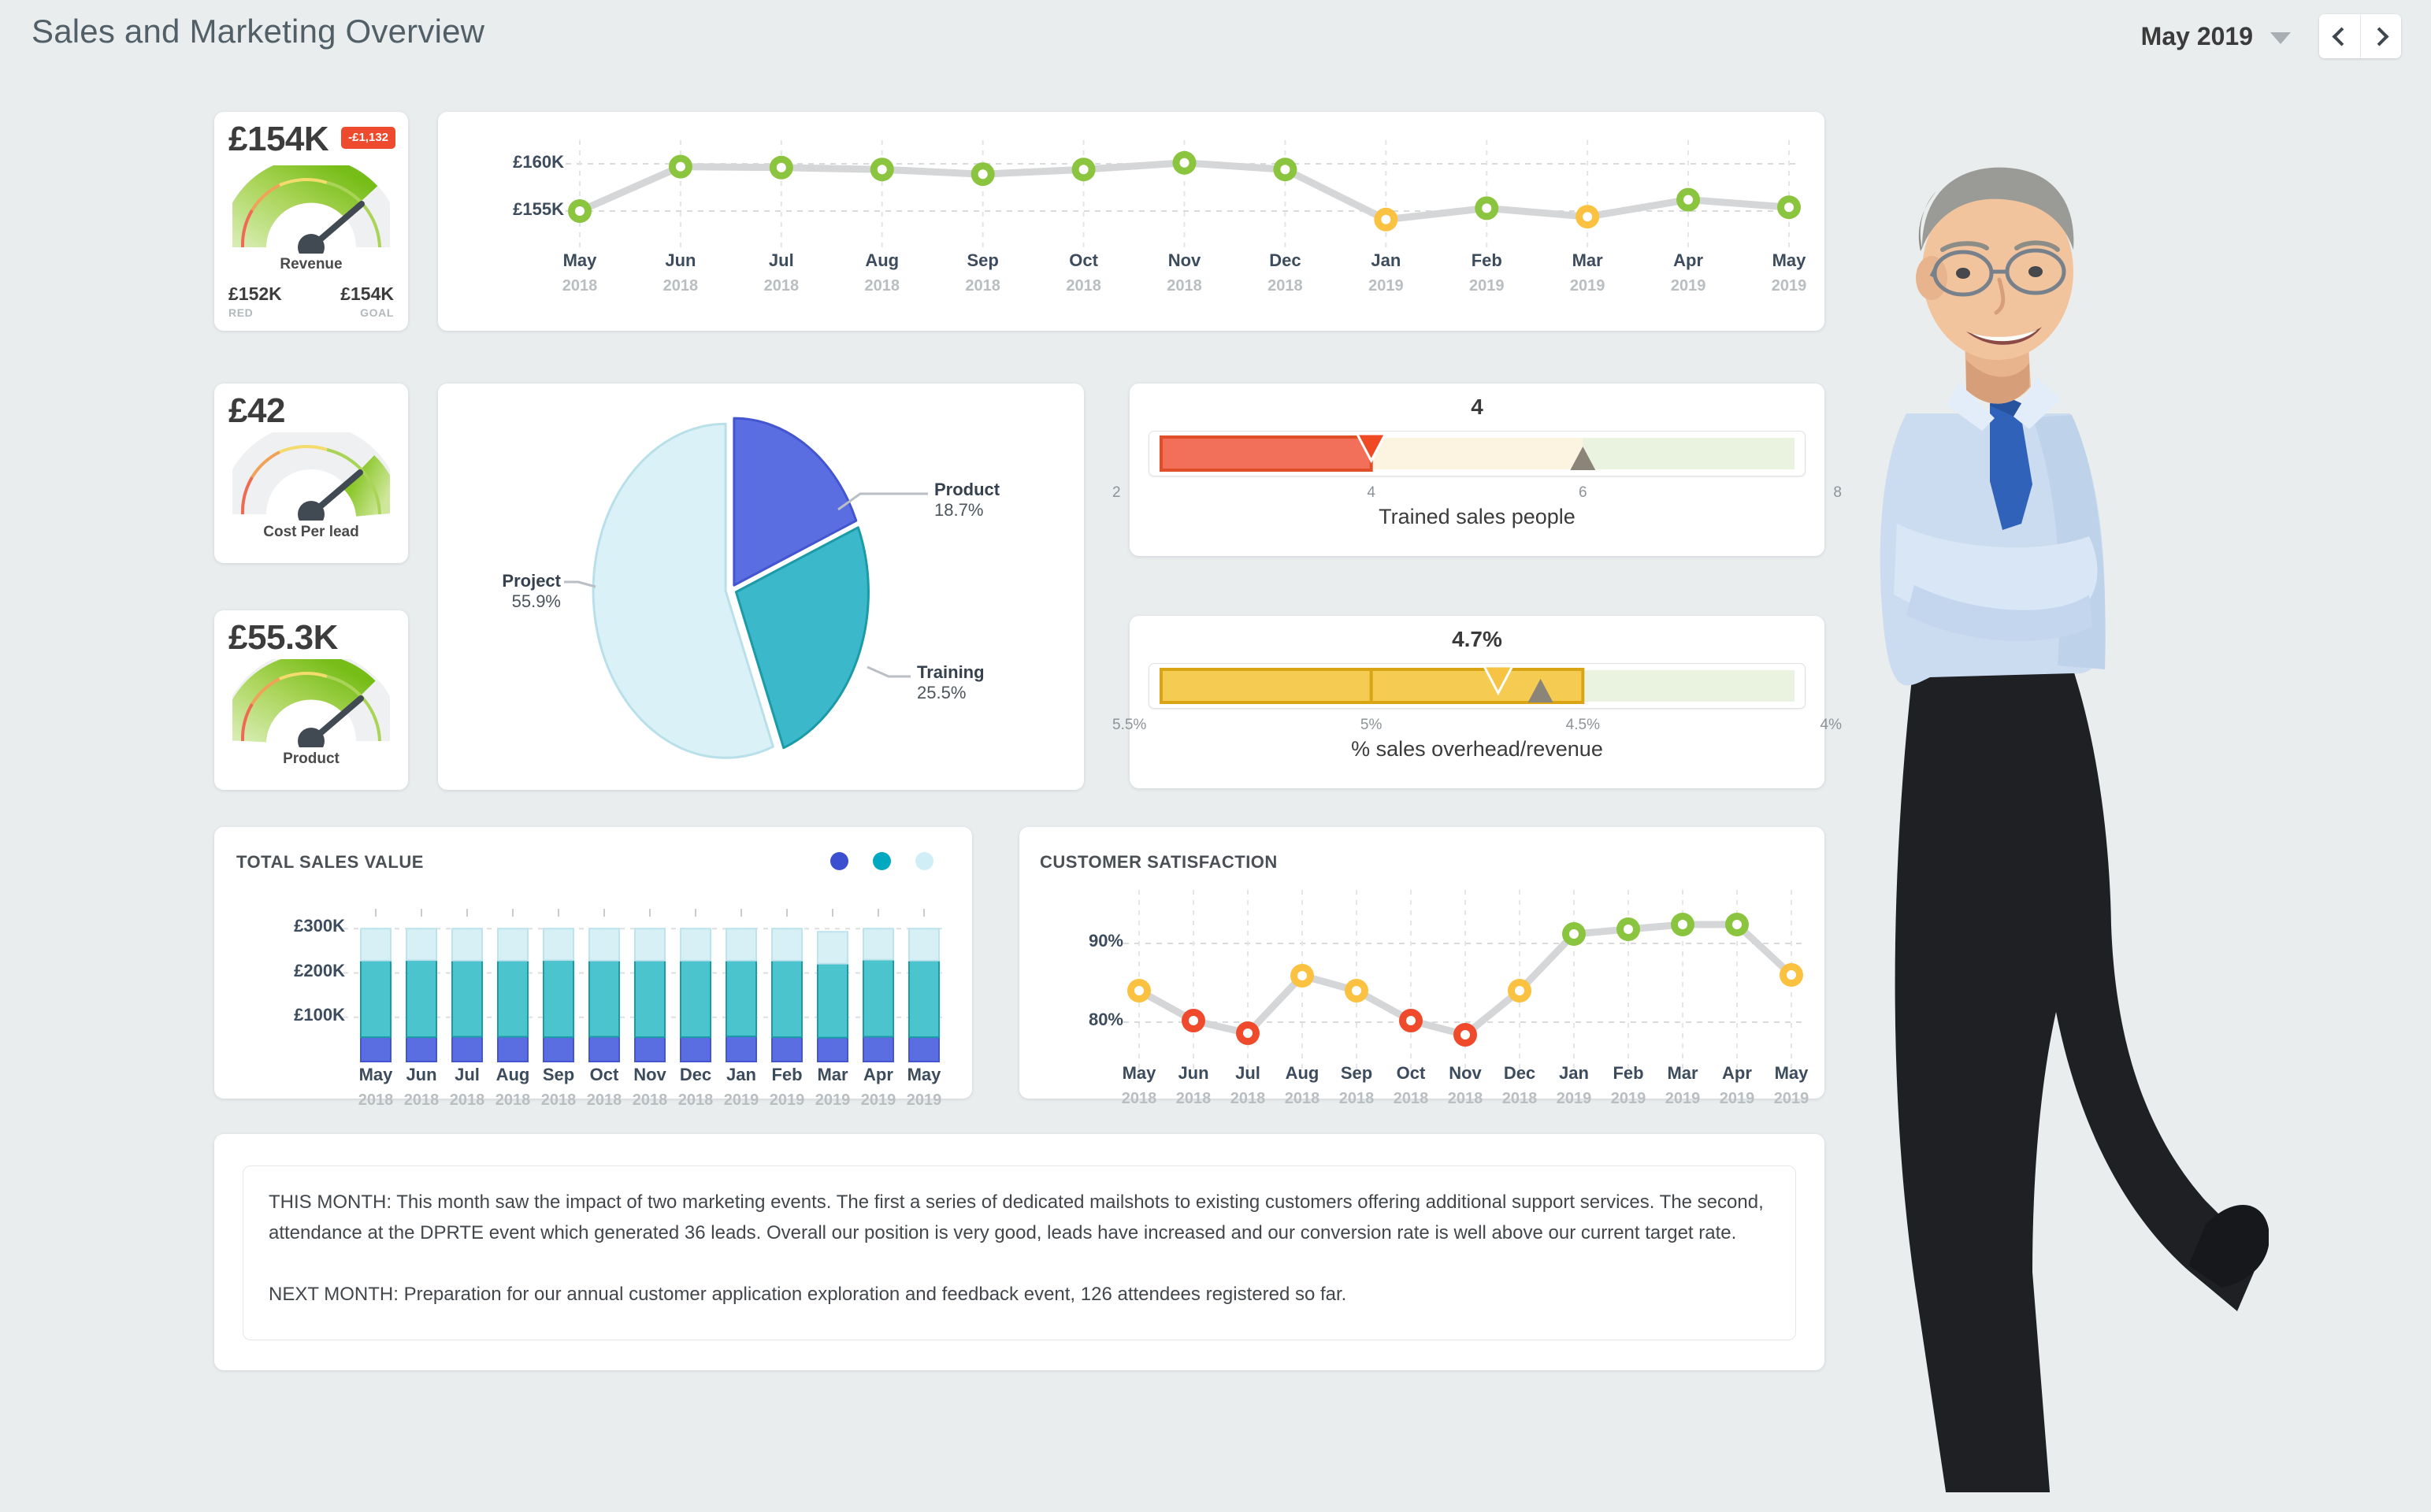 Image resolution: width=2431 pixels, height=1512 pixels. What do you see at coordinates (1792, 1073) in the screenshot?
I see `customer-satisfaction-month-label: May` at bounding box center [1792, 1073].